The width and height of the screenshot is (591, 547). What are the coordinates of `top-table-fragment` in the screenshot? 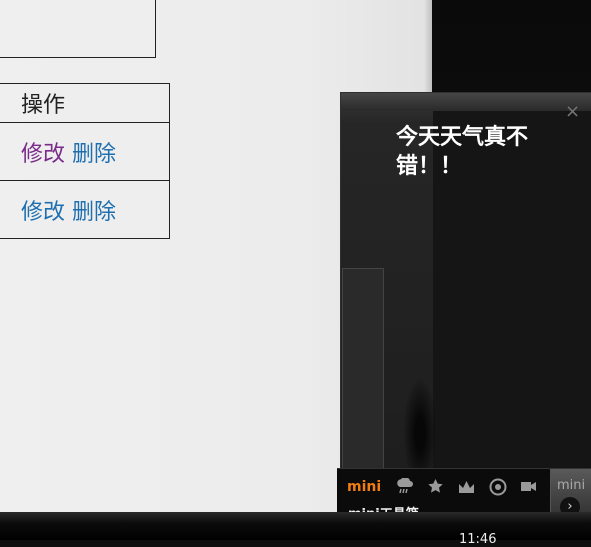 It's located at (78, 29).